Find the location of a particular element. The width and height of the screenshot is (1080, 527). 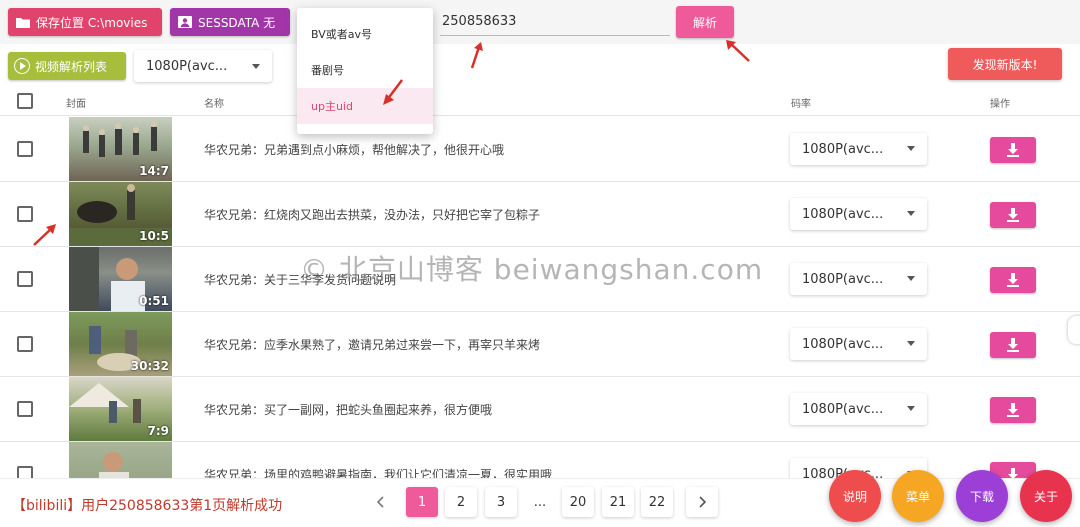

video-title: 华农兄弟：兄弟遇到点小麻烦，帮他解决了，他很开心哦 is located at coordinates (354, 150).